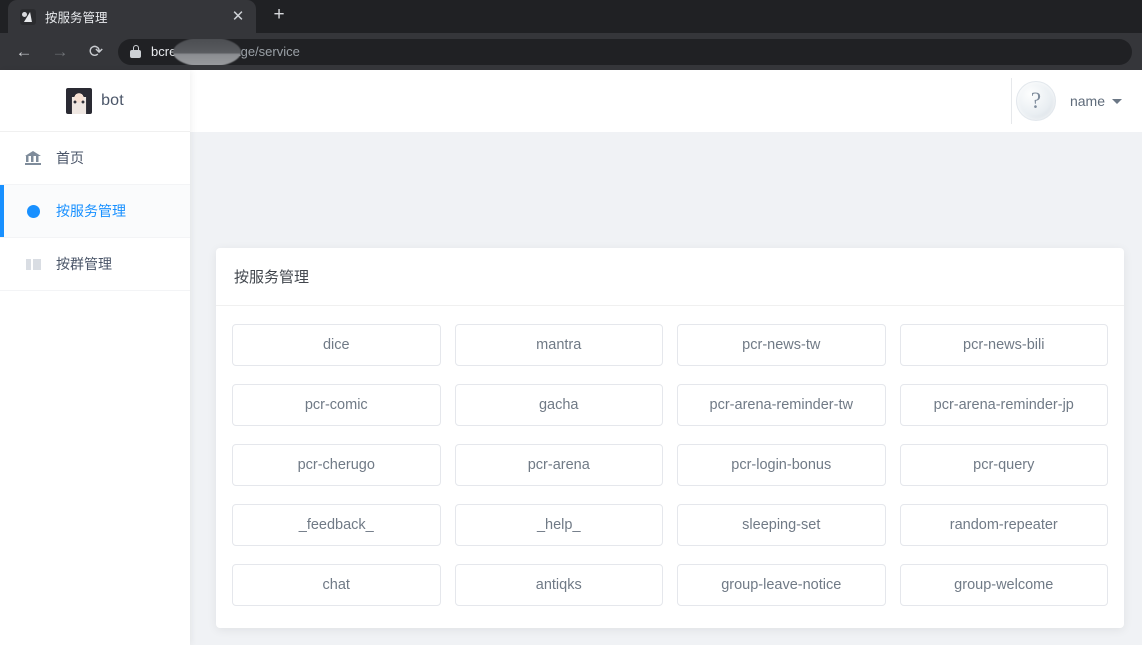  What do you see at coordinates (336, 525) in the screenshot?
I see `service-button: _feedback_` at bounding box center [336, 525].